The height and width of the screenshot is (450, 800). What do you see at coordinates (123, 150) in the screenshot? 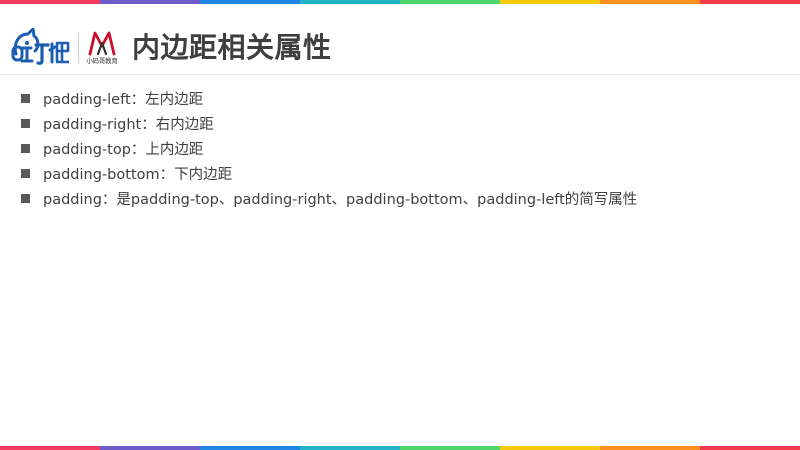
I see `list-item-text: padding-top：上内边距` at bounding box center [123, 150].